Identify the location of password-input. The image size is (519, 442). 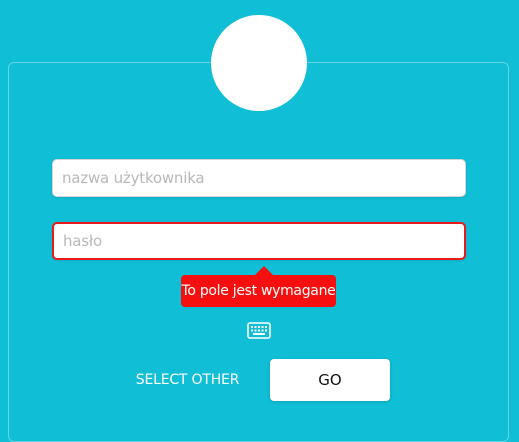
(259, 241).